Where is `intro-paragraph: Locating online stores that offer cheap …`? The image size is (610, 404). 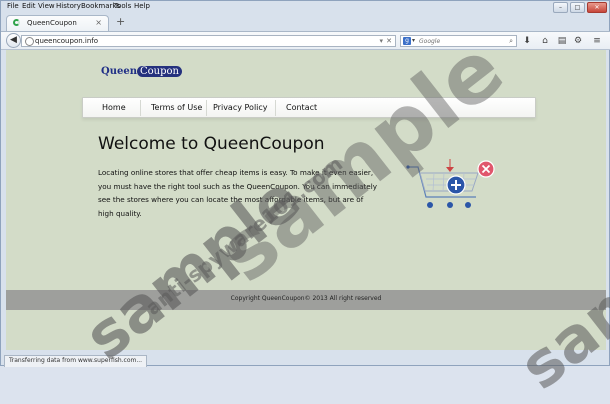
intro-paragraph: Locating online stores that offer cheap … is located at coordinates (237, 193).